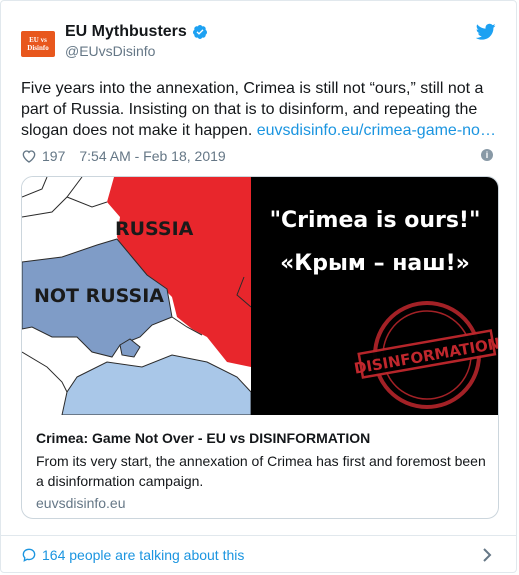 The width and height of the screenshot is (519, 575). I want to click on info-icon: i, so click(487, 155).